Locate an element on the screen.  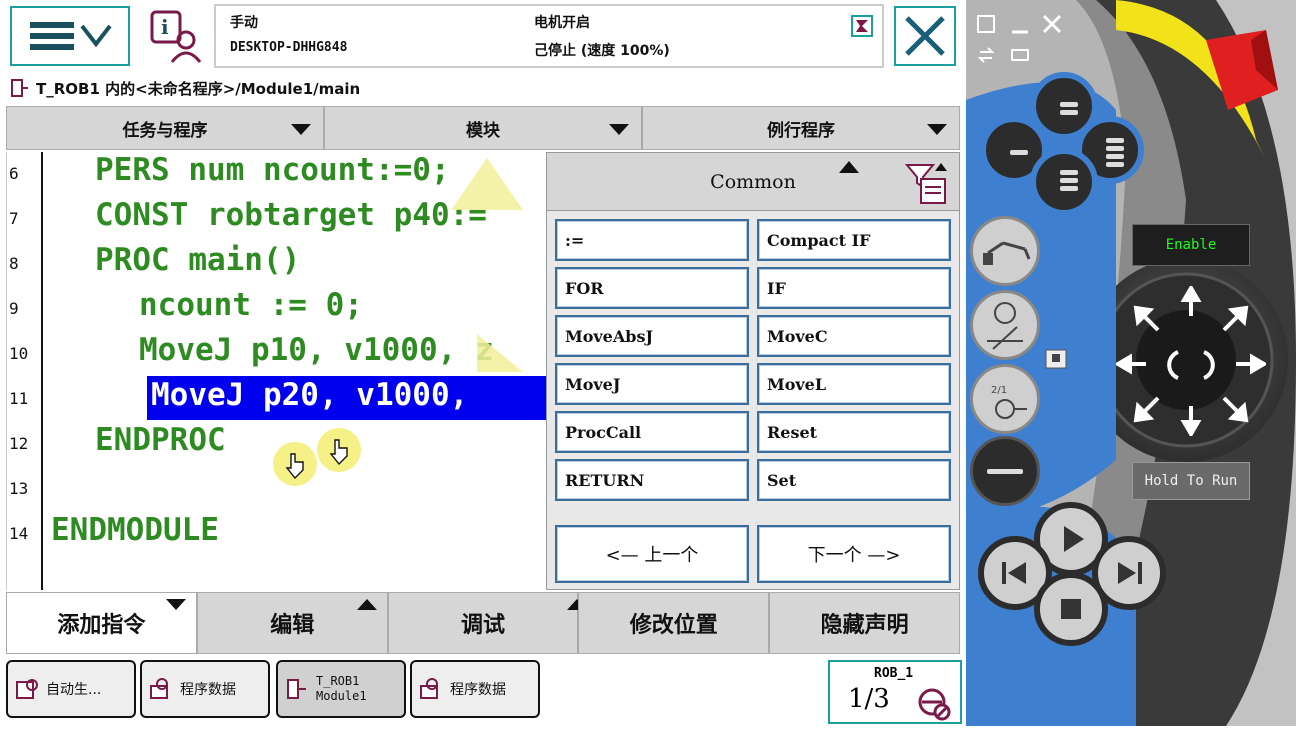
instr-compact-if: Compact IF is located at coordinates (854, 240).